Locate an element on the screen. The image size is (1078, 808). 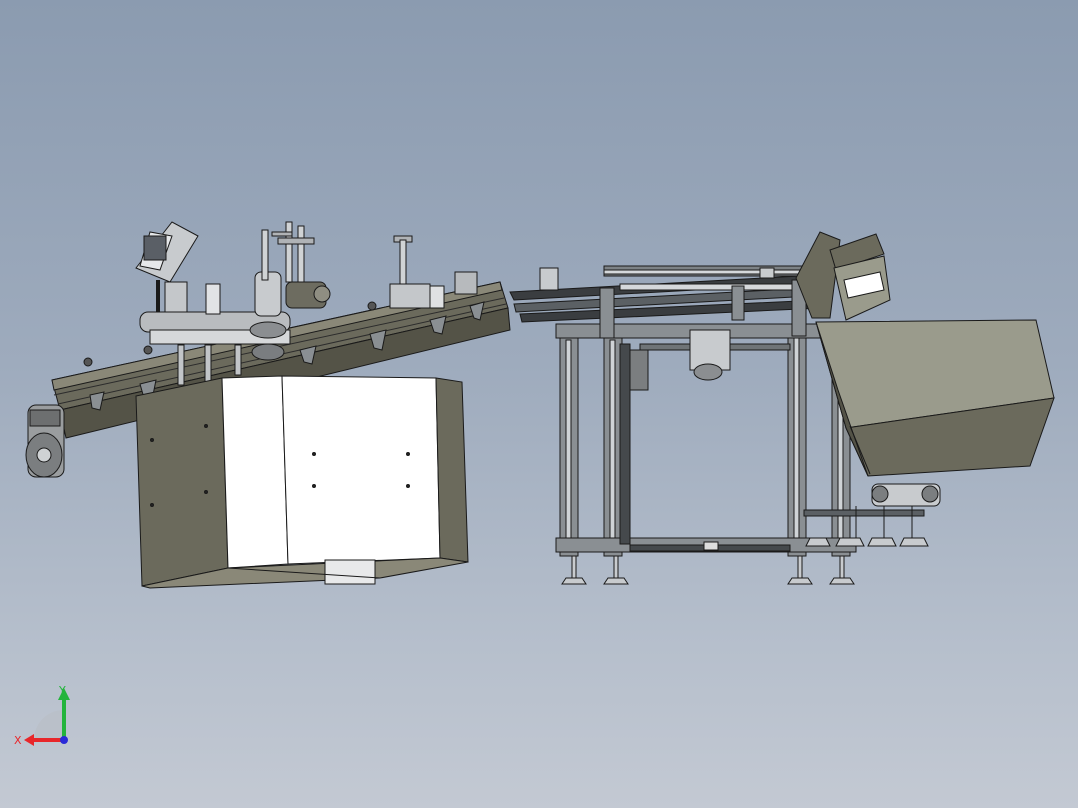
main-cabinet is located at coordinates (302, 482).